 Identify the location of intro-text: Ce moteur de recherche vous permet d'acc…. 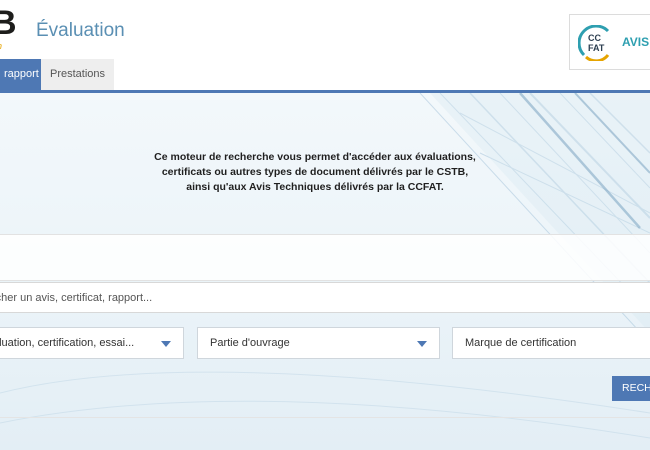
(315, 172).